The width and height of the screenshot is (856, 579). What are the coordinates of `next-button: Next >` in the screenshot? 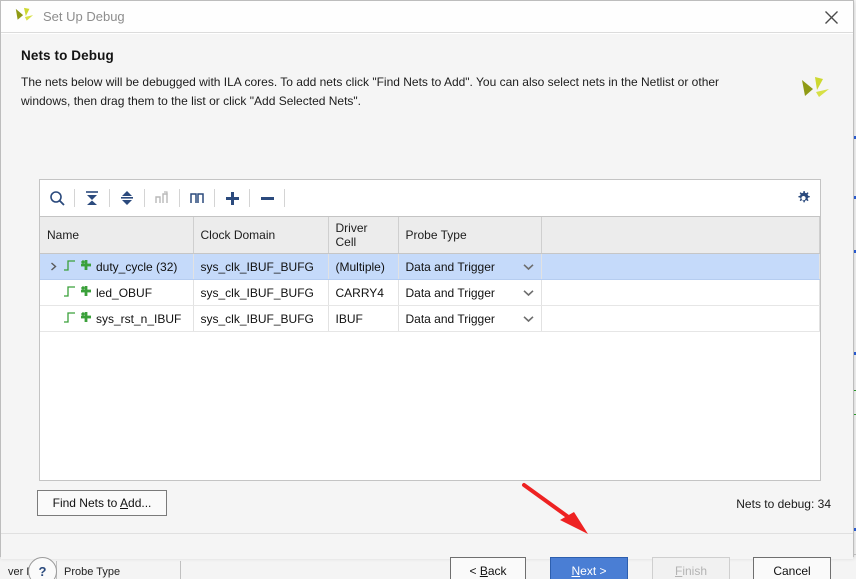 It's located at (589, 568).